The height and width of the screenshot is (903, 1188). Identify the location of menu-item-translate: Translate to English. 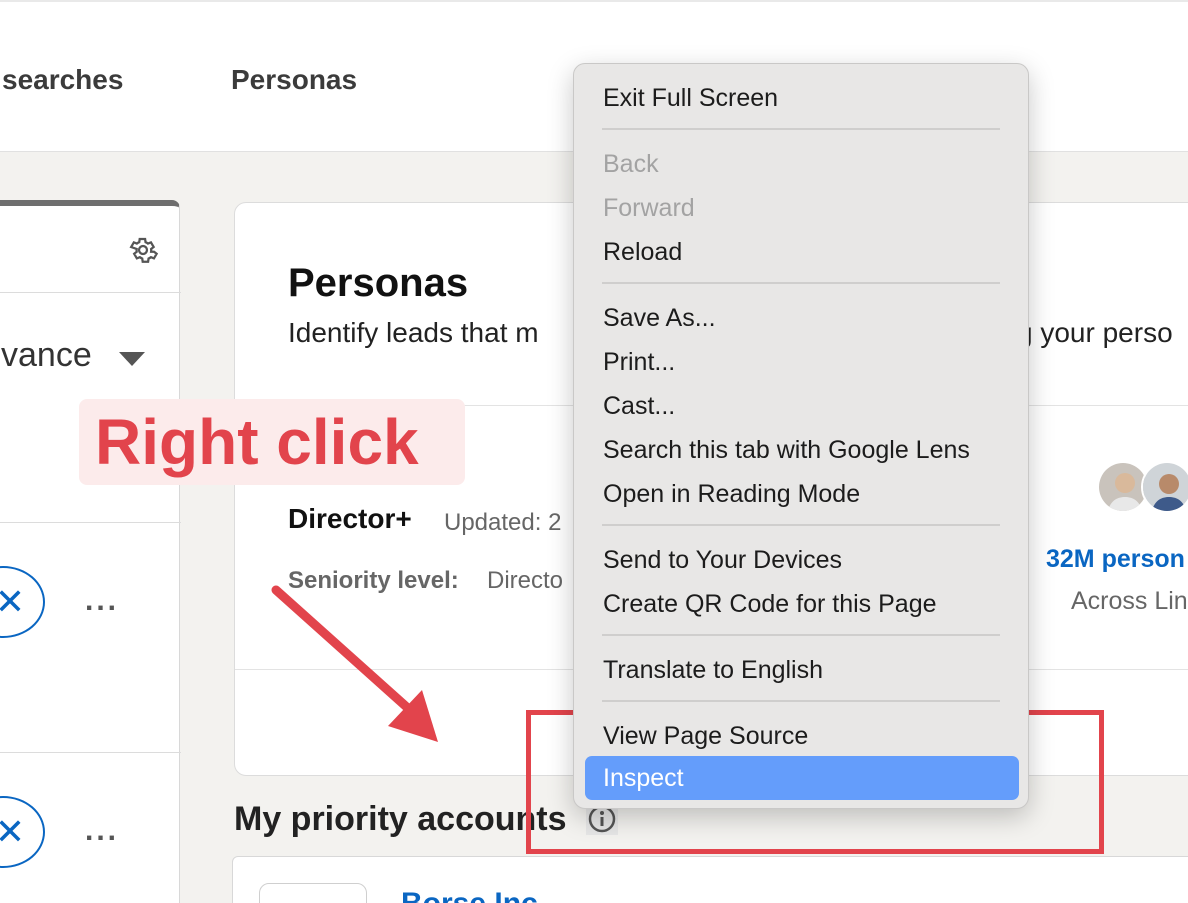
(713, 670).